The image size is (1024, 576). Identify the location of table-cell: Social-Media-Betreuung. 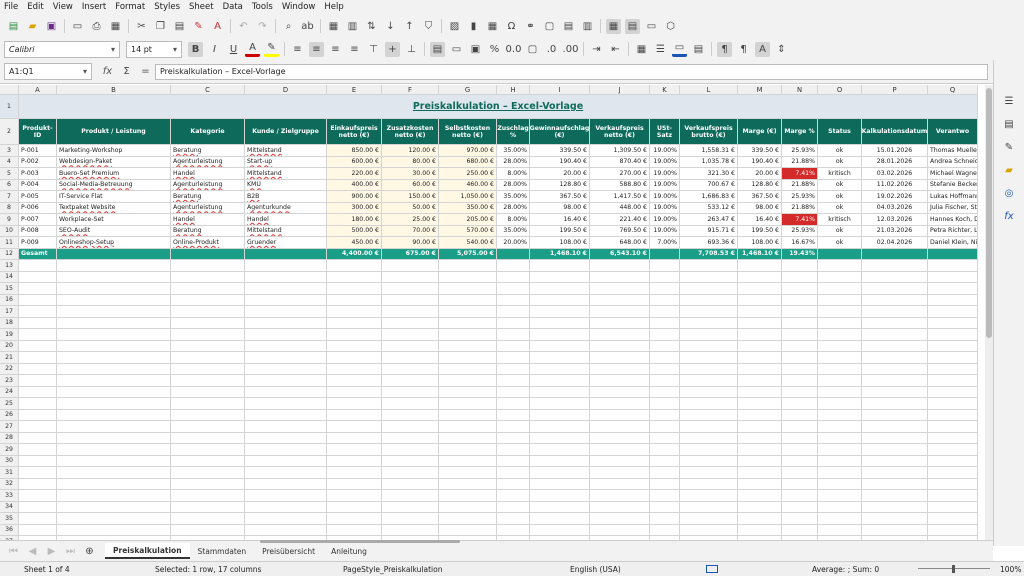
(114, 185).